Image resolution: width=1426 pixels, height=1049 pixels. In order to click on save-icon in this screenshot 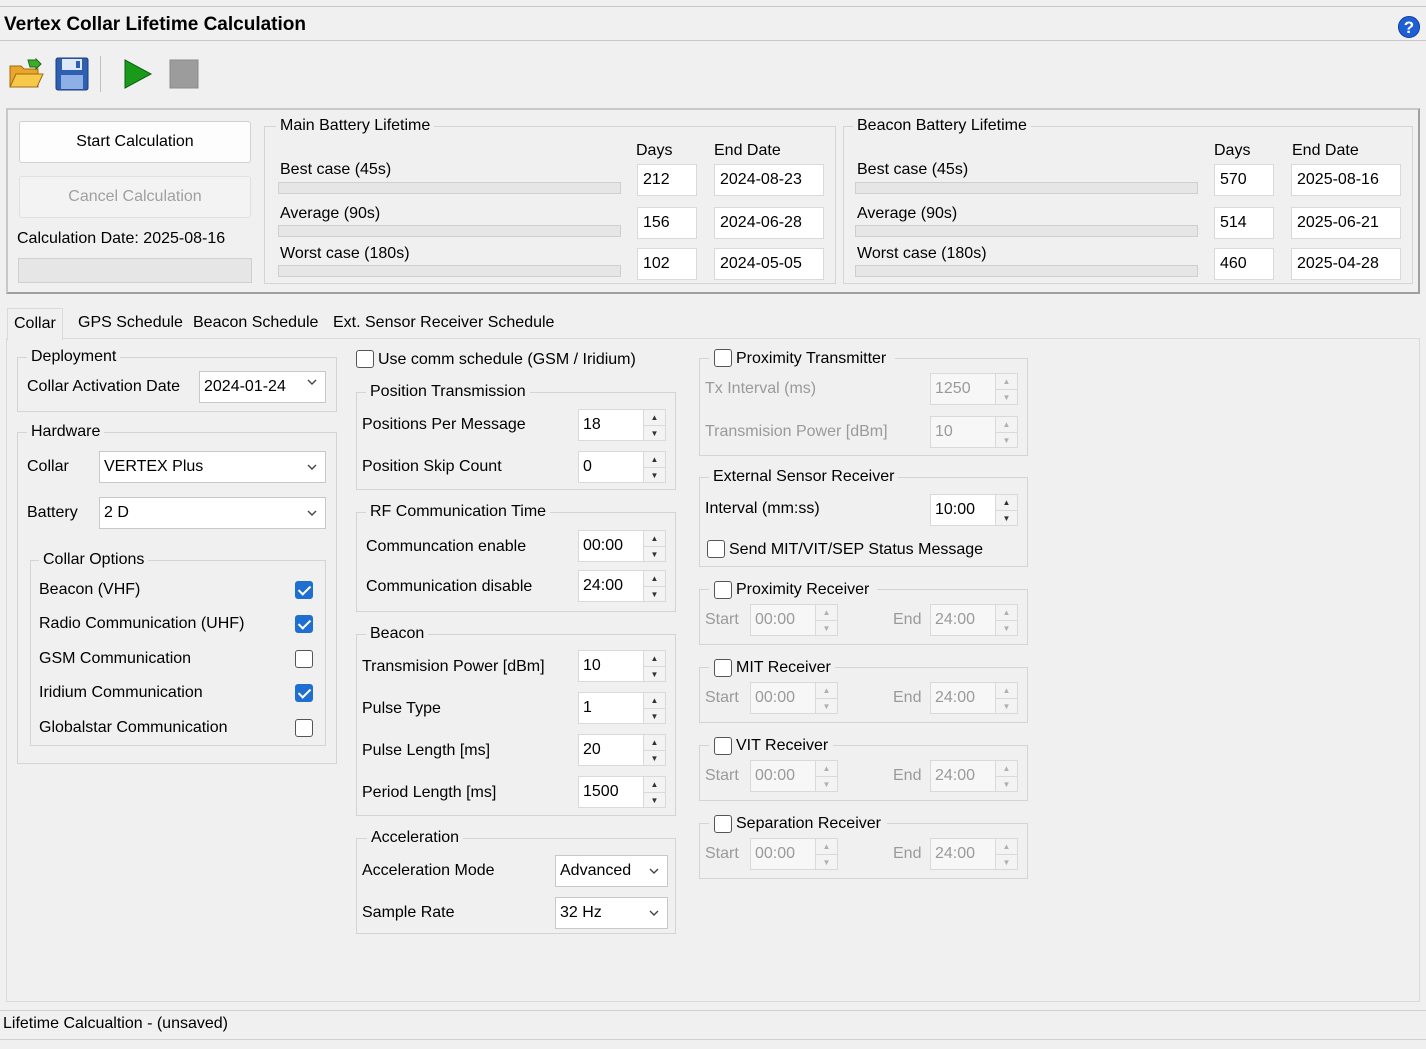, I will do `click(72, 74)`.